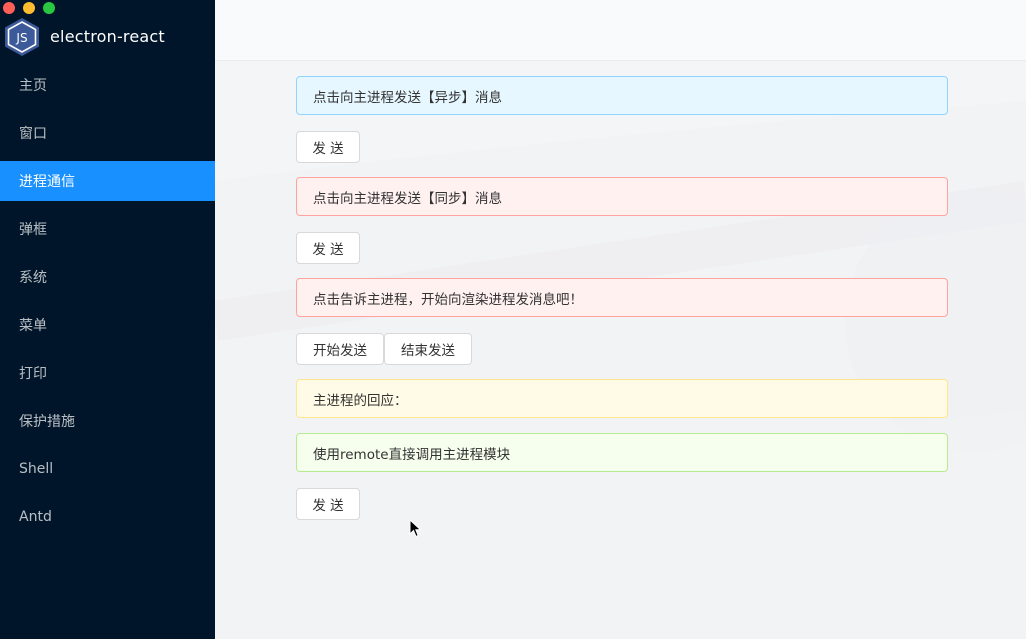 Image resolution: width=1026 pixels, height=639 pixels. What do you see at coordinates (47, 182) in the screenshot?
I see `sidebar-item-label: 进程通信` at bounding box center [47, 182].